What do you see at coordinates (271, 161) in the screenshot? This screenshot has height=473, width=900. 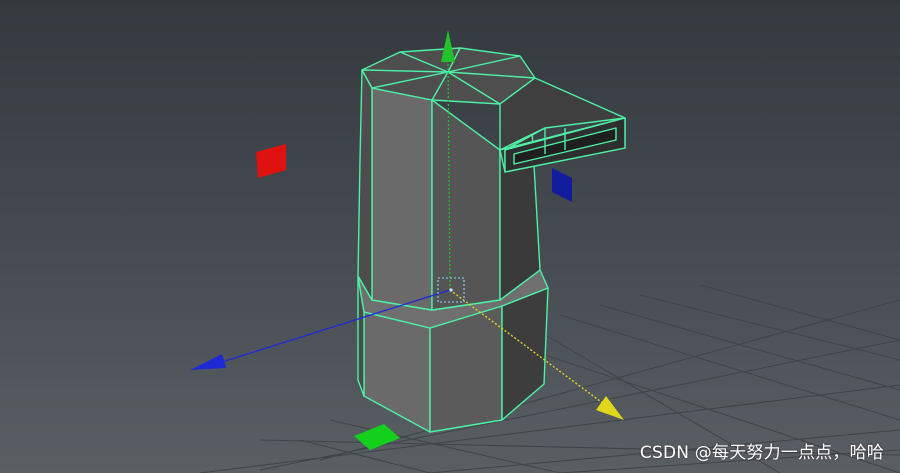 I see `red-plane-handle-icon` at bounding box center [271, 161].